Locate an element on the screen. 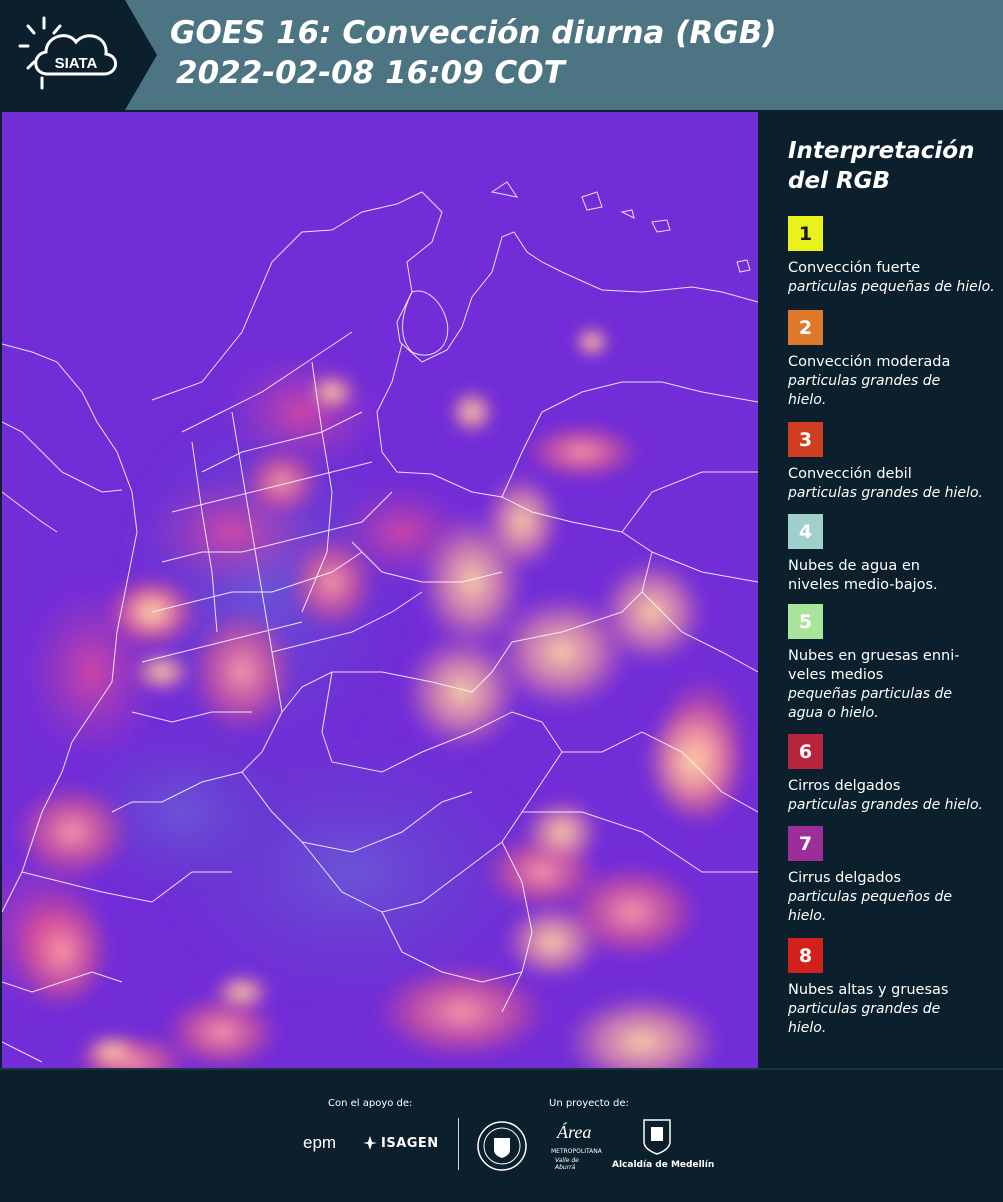  legend-main-text: Nubes de agua en niveles medio-bajos. is located at coordinates (863, 575).